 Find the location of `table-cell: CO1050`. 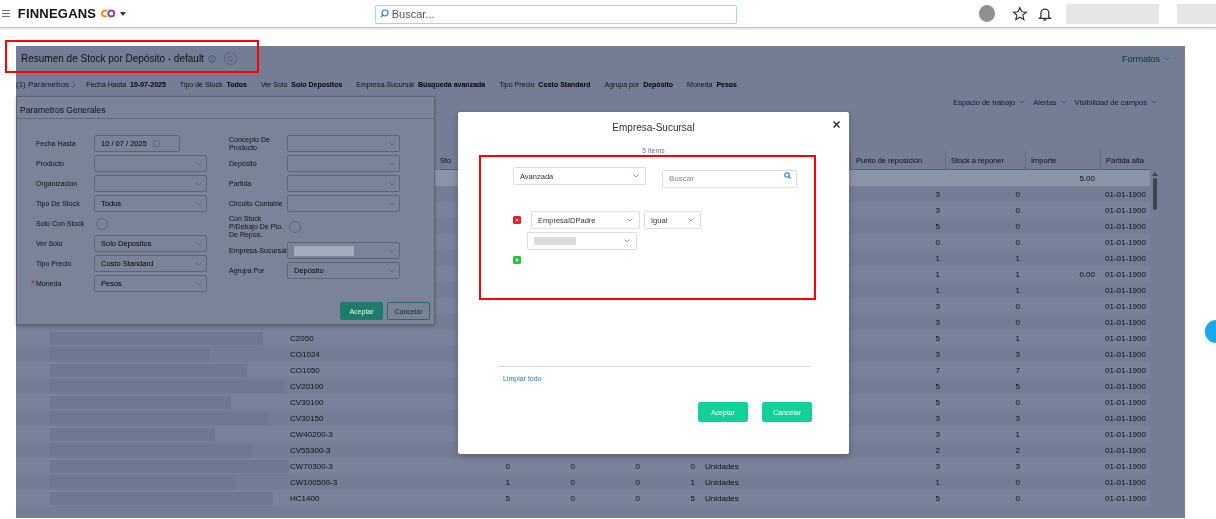

table-cell: CO1050 is located at coordinates (305, 370).